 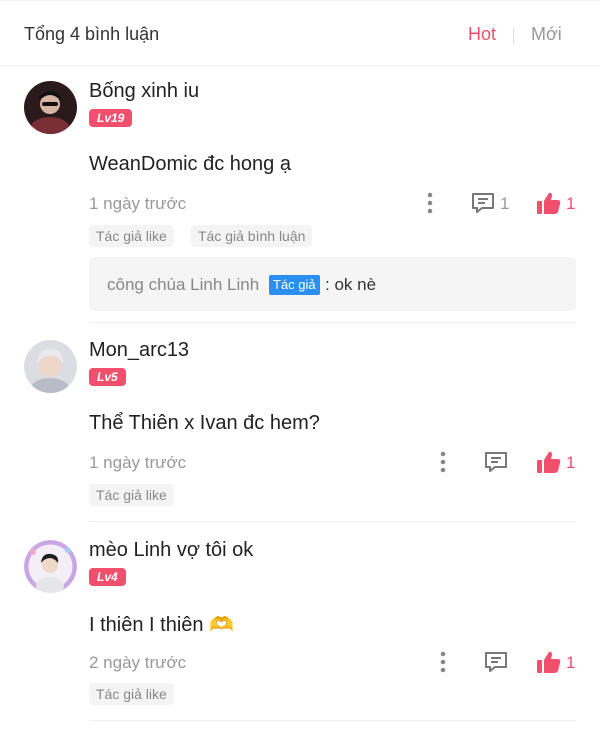 I want to click on reply-text: : ok nè, so click(x=351, y=284).